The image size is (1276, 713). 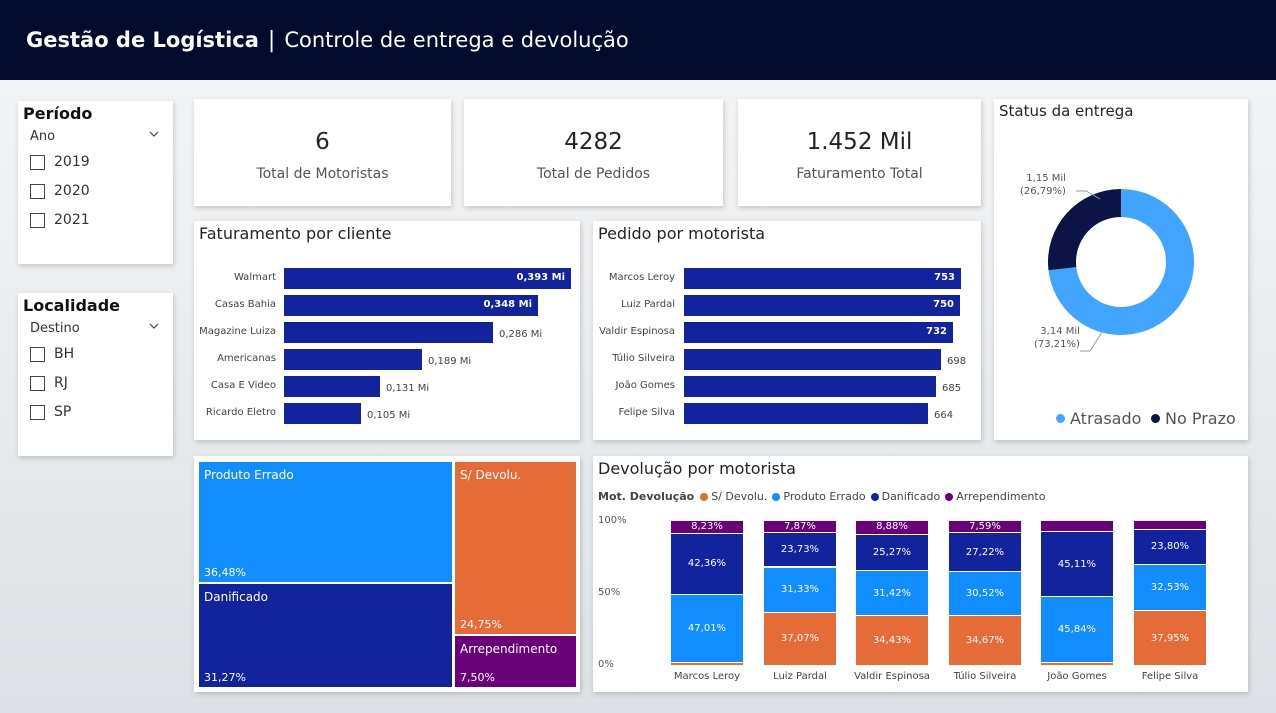 I want to click on data-label: 45,84%, so click(x=1077, y=630).